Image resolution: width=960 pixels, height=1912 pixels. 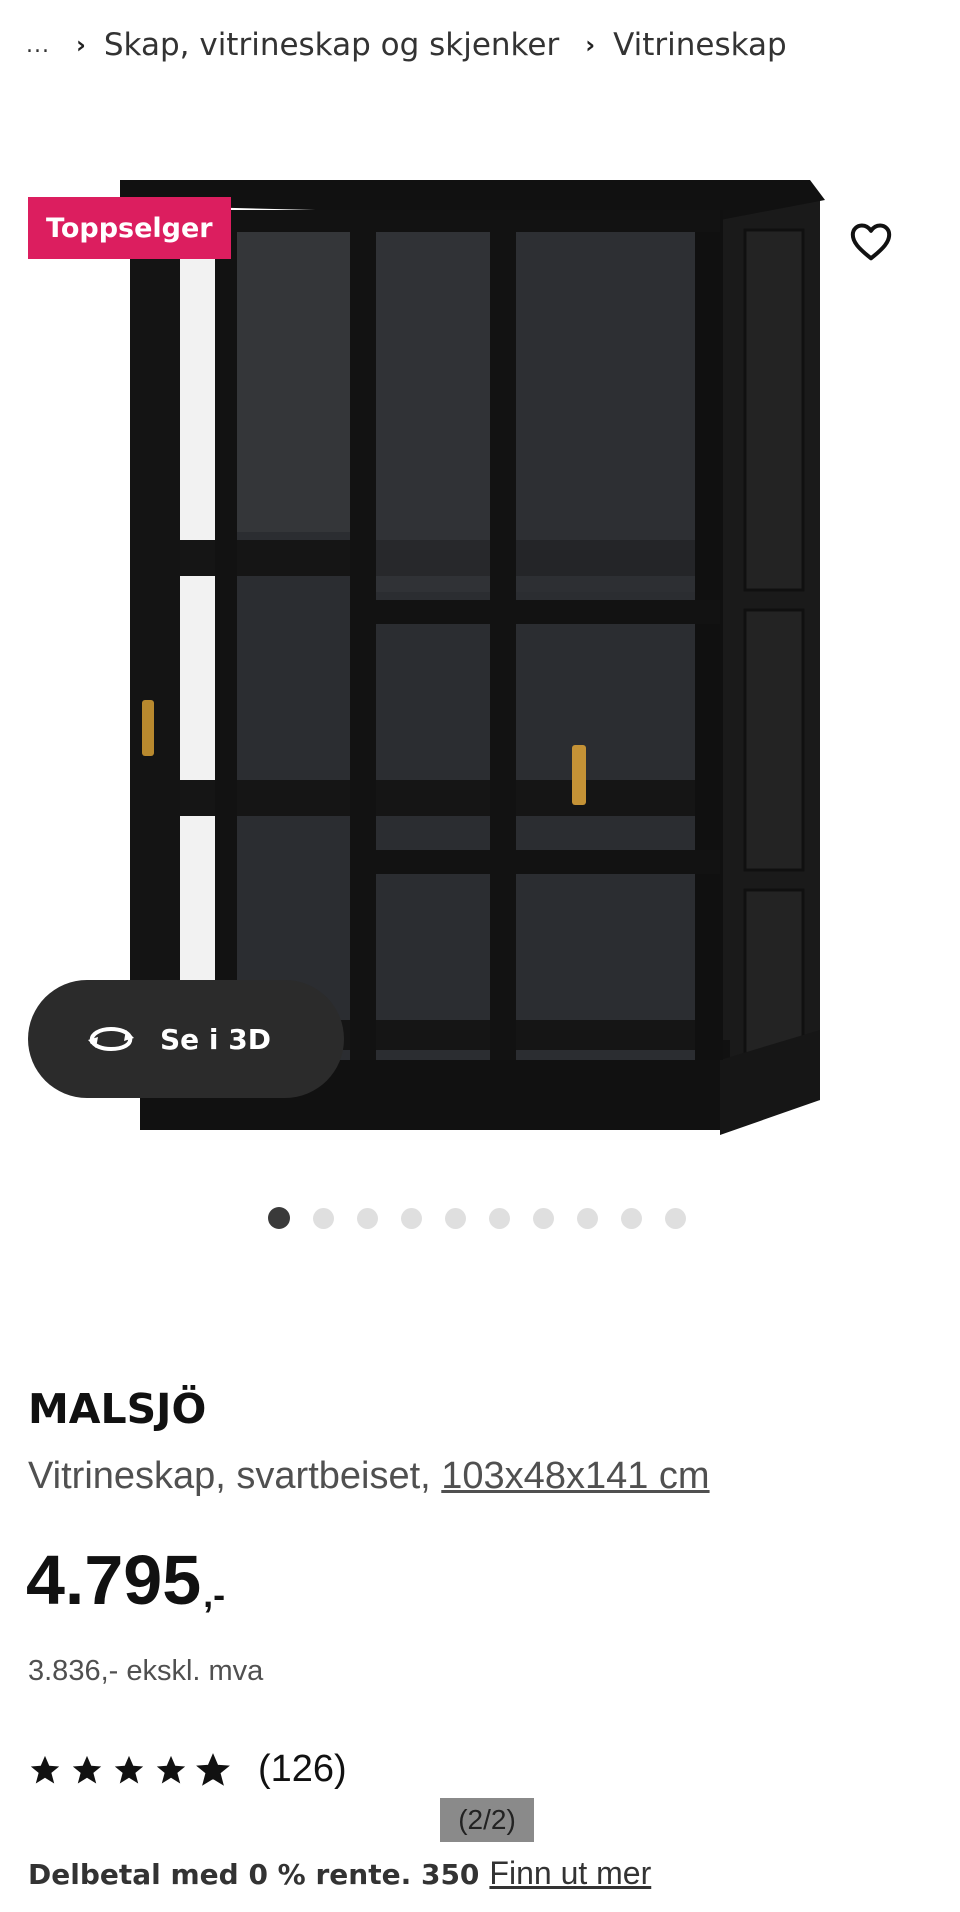 I want to click on product-dimensions-link: 103x48x141 cm, so click(x=575, y=1476).